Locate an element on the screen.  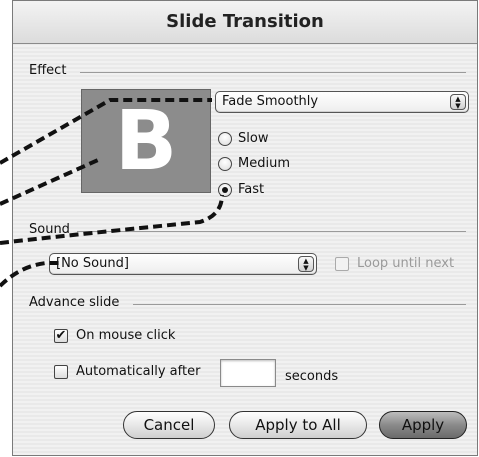
effect-section-label: Effect is located at coordinates (48, 70).